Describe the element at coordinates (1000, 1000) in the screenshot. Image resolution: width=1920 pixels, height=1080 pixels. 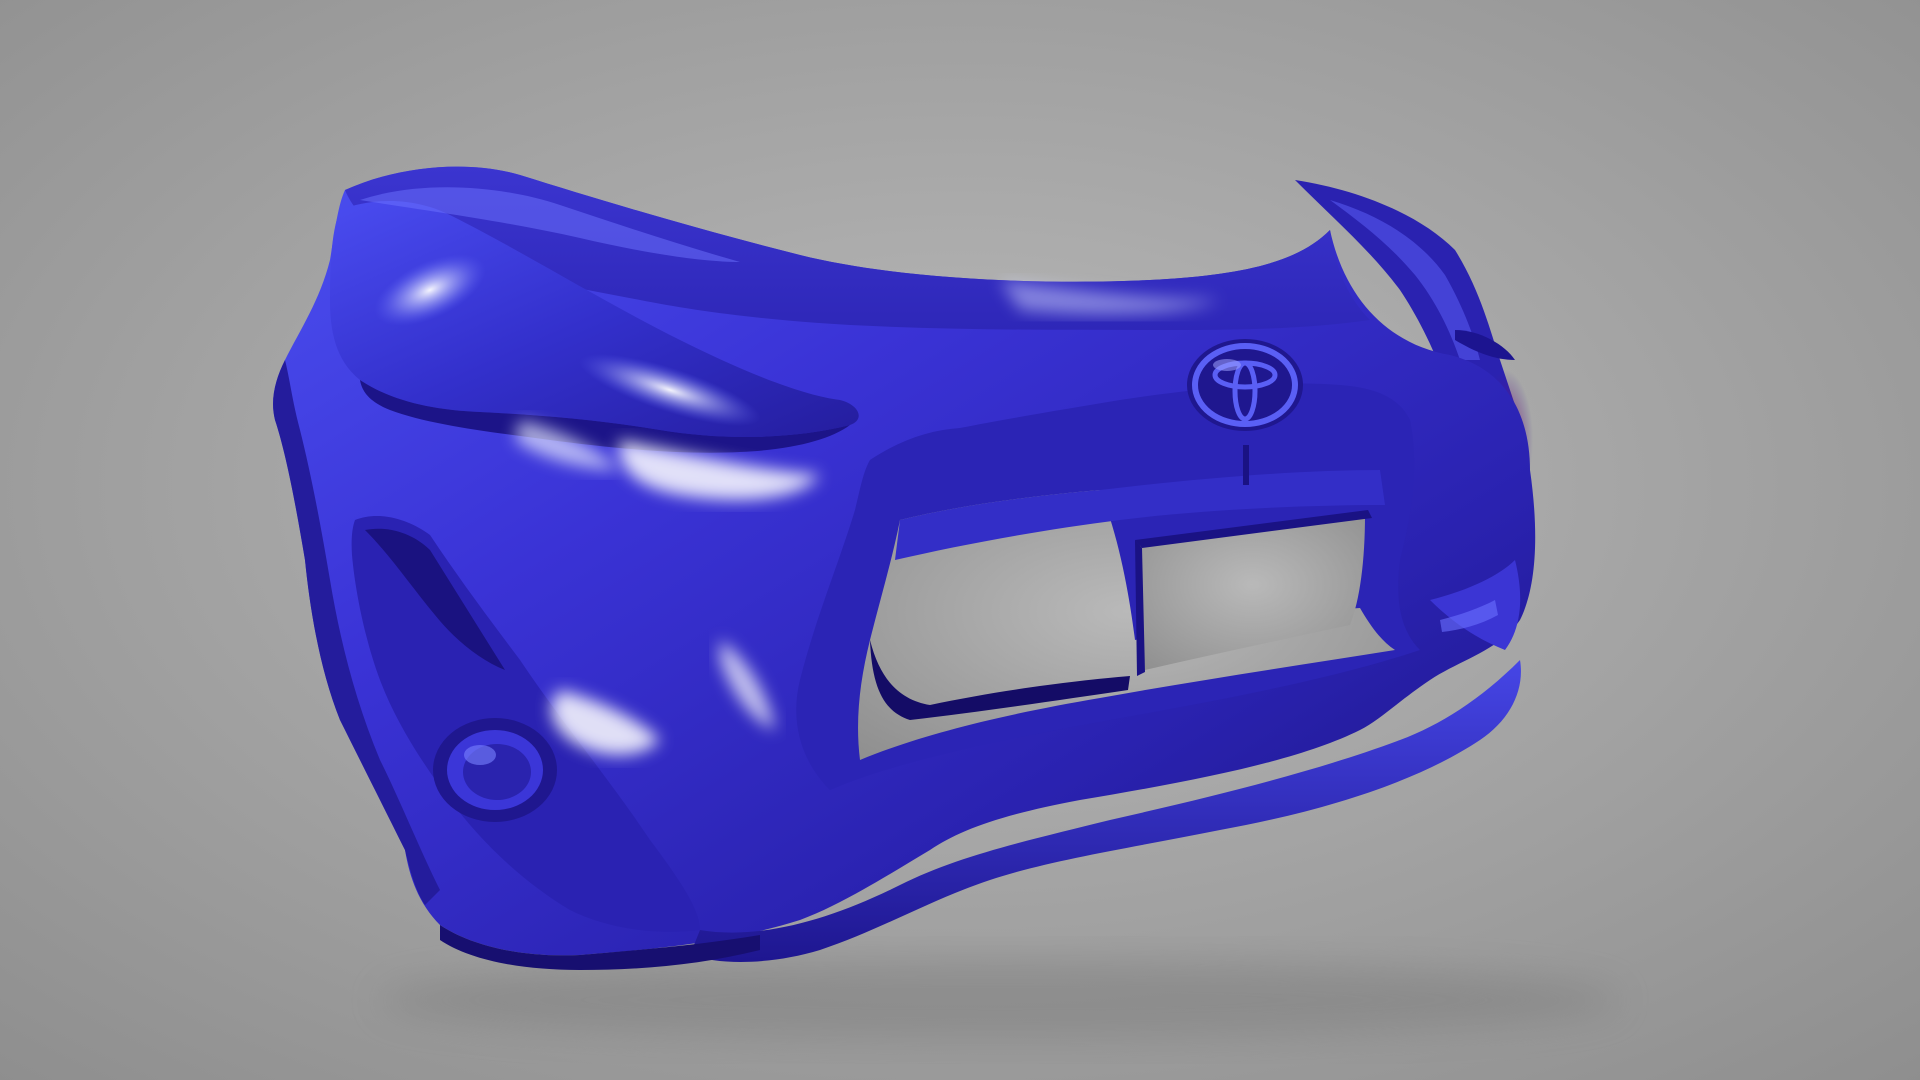
I see `ground-shadow` at that location.